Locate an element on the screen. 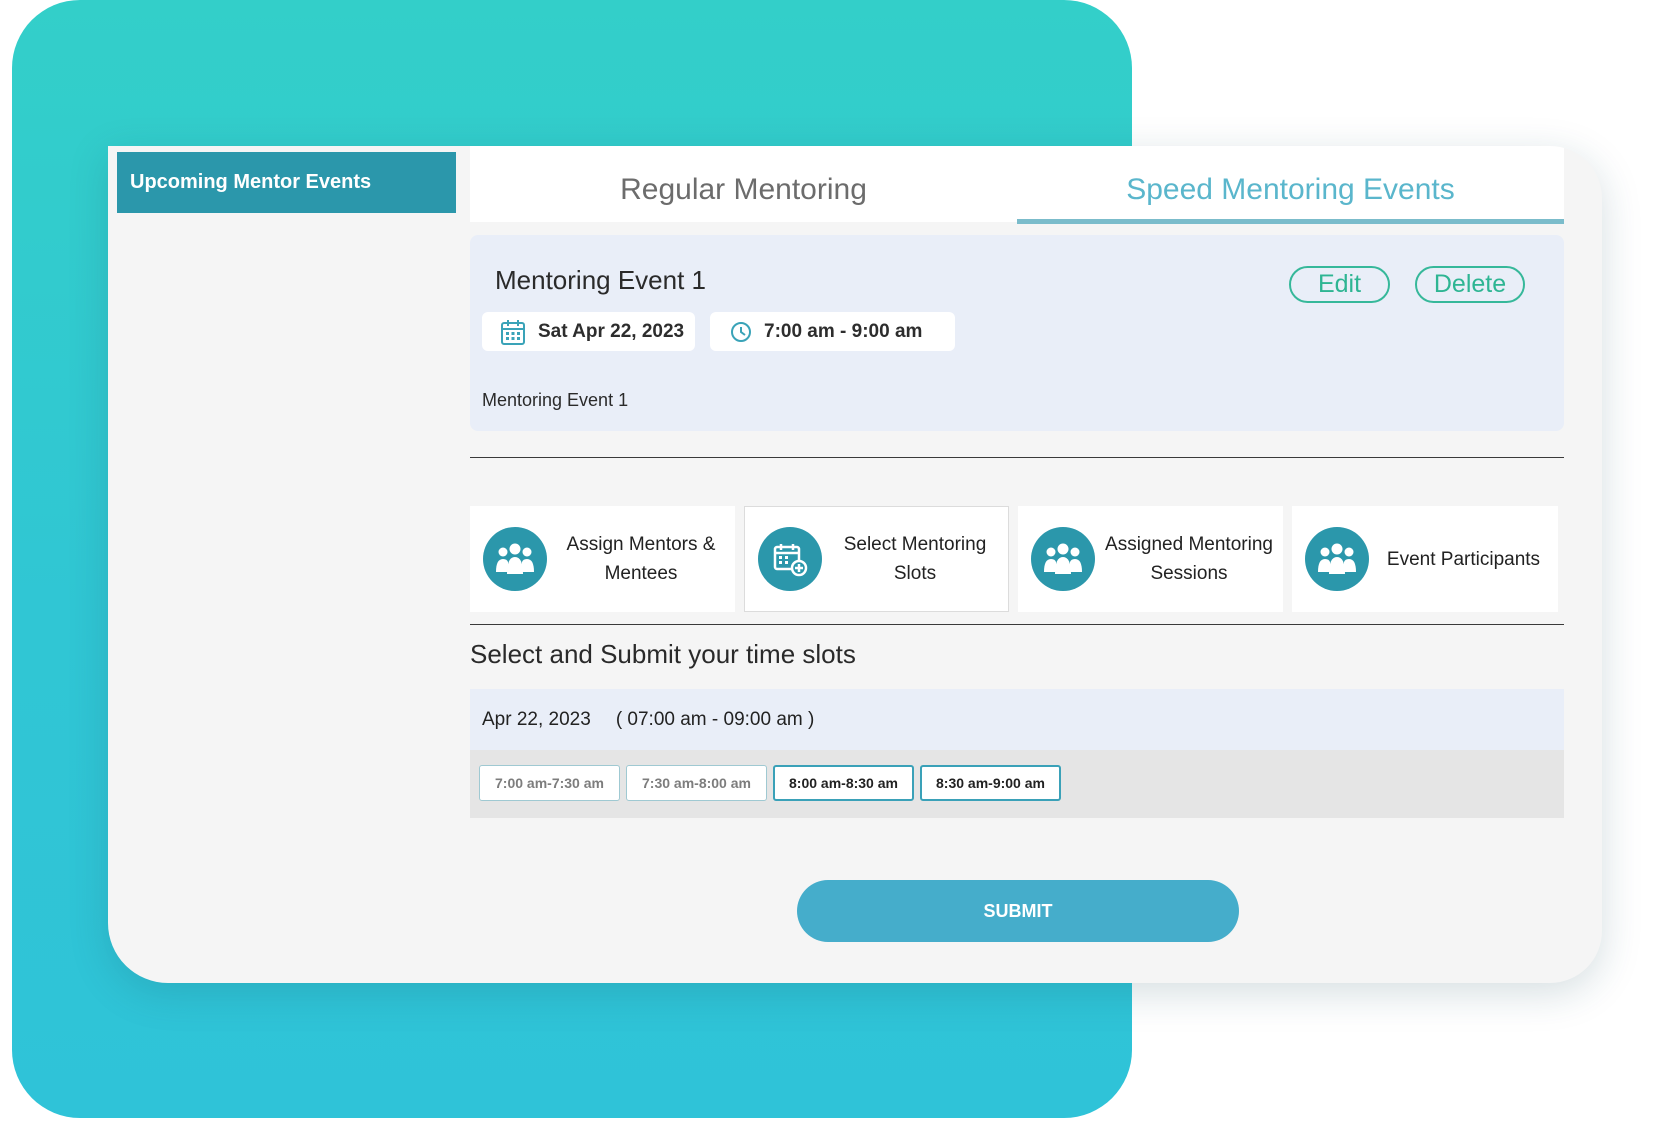  action-assigned-mentoring-sessions: Assigned Mentoring Sessions is located at coordinates (1150, 559).